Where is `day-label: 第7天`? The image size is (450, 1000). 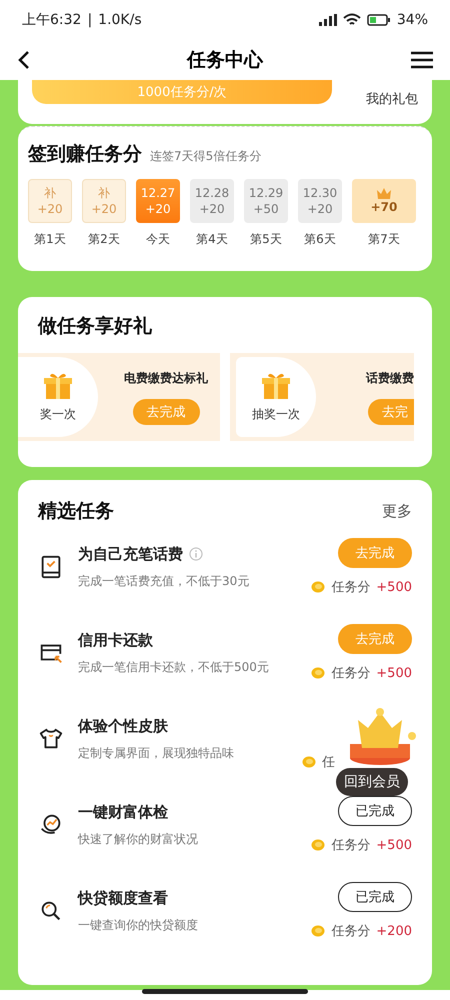
day-label: 第7天 is located at coordinates (384, 239).